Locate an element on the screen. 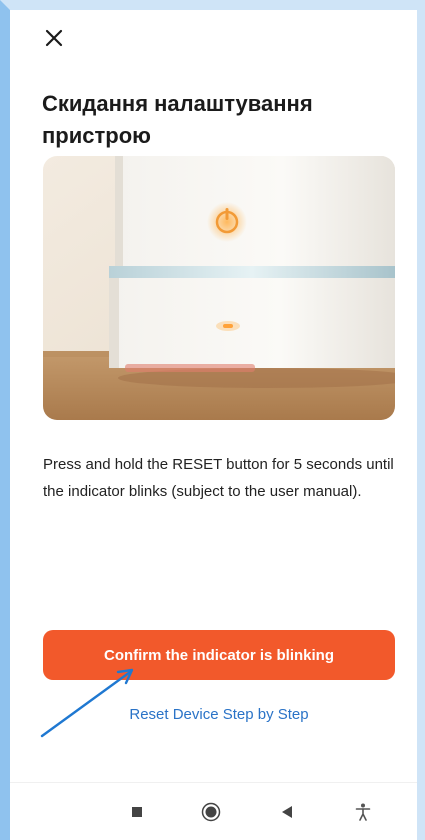 This screenshot has height=840, width=425. nav-accessibility-button is located at coordinates (363, 812).